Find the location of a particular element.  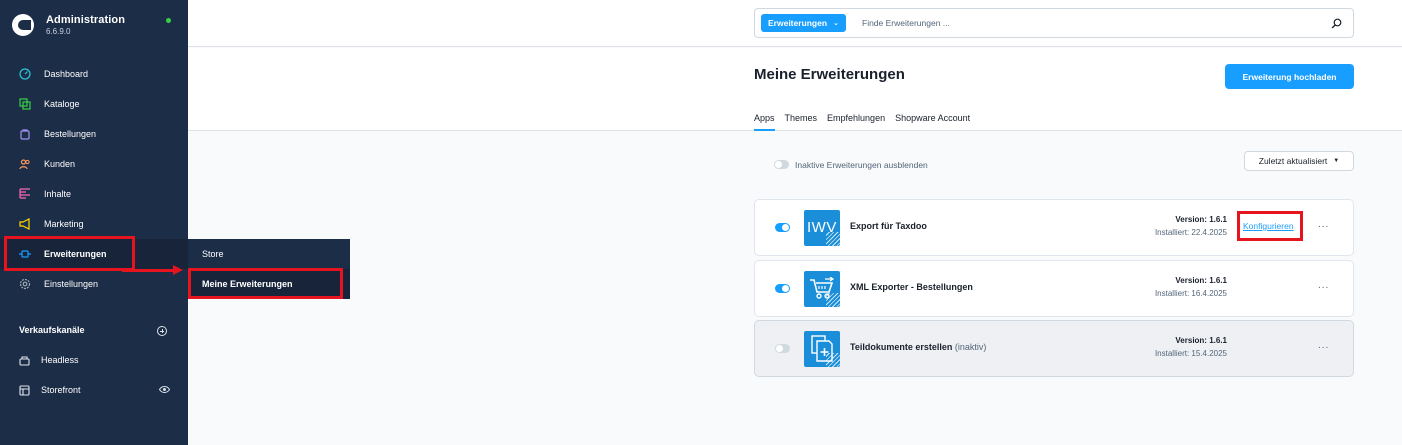

extension-name: XML Exporter - Bestellungen is located at coordinates (911, 287).